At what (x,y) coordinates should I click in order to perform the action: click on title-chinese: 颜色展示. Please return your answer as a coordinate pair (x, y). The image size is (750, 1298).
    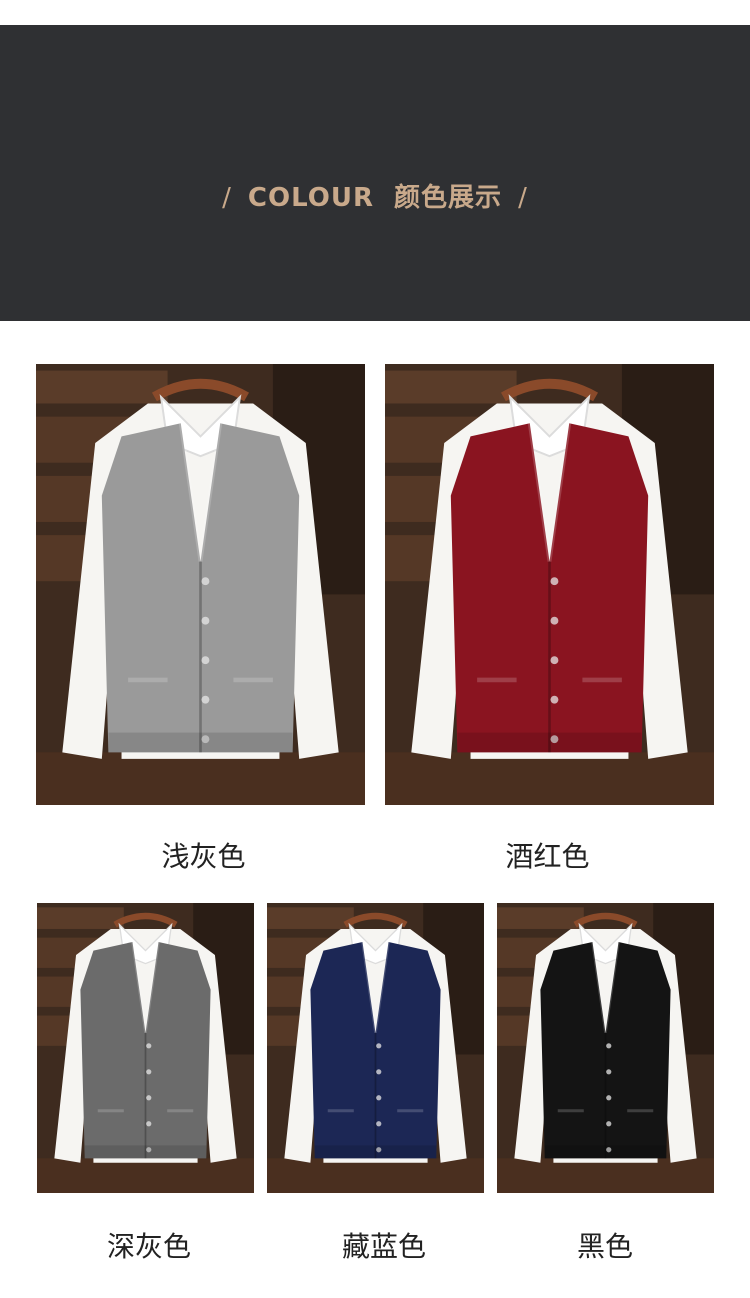
    Looking at the image, I should click on (448, 198).